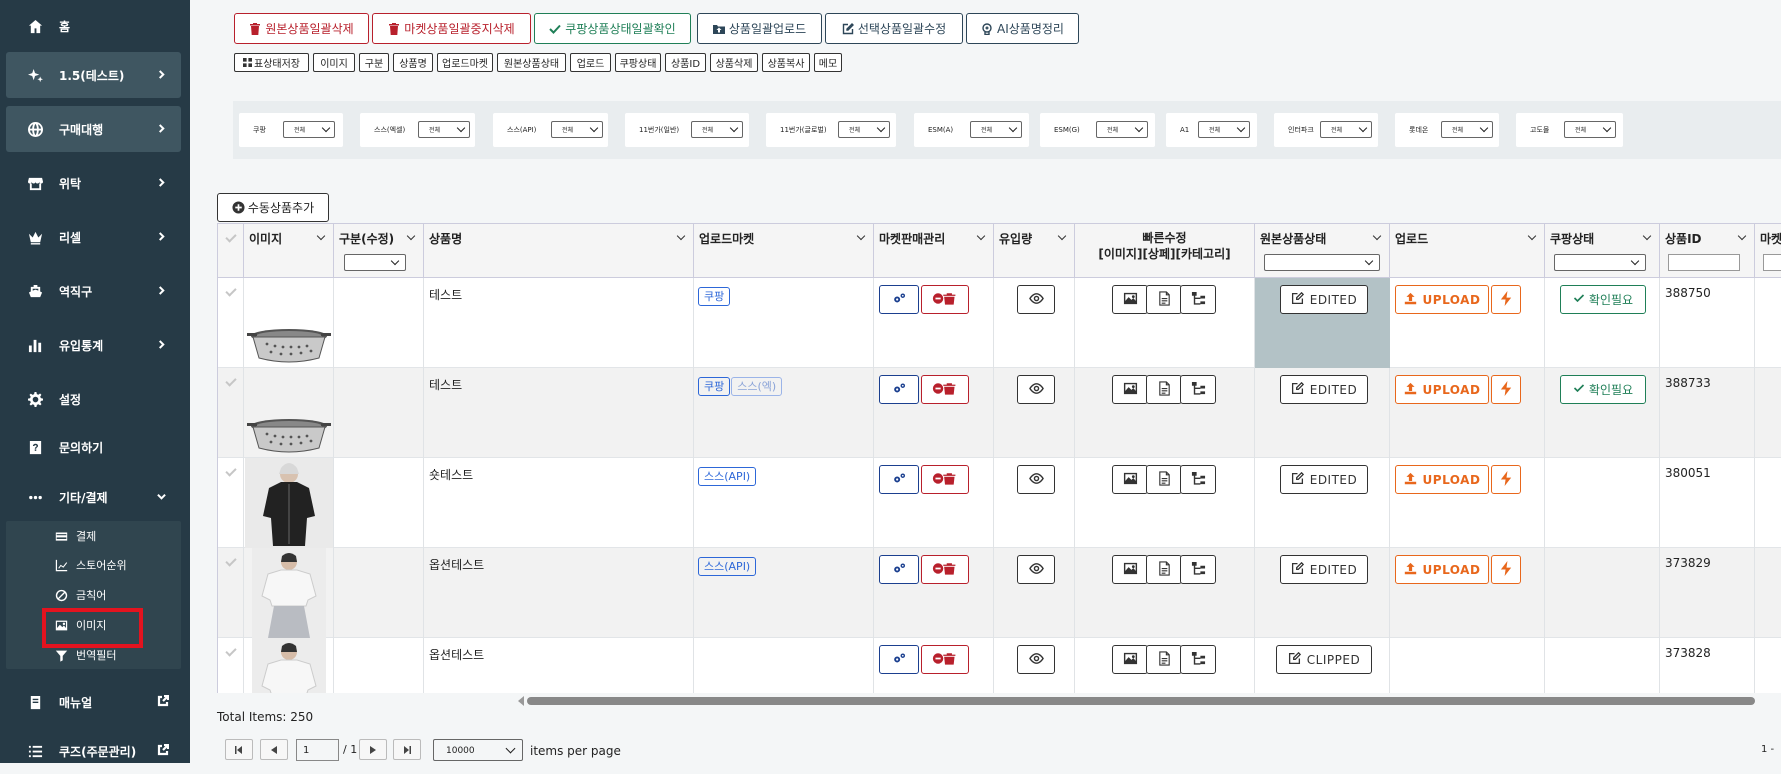 This screenshot has height=774, width=1781. I want to click on sidebar-item-etc-payment: 기타/결제, so click(93, 497).